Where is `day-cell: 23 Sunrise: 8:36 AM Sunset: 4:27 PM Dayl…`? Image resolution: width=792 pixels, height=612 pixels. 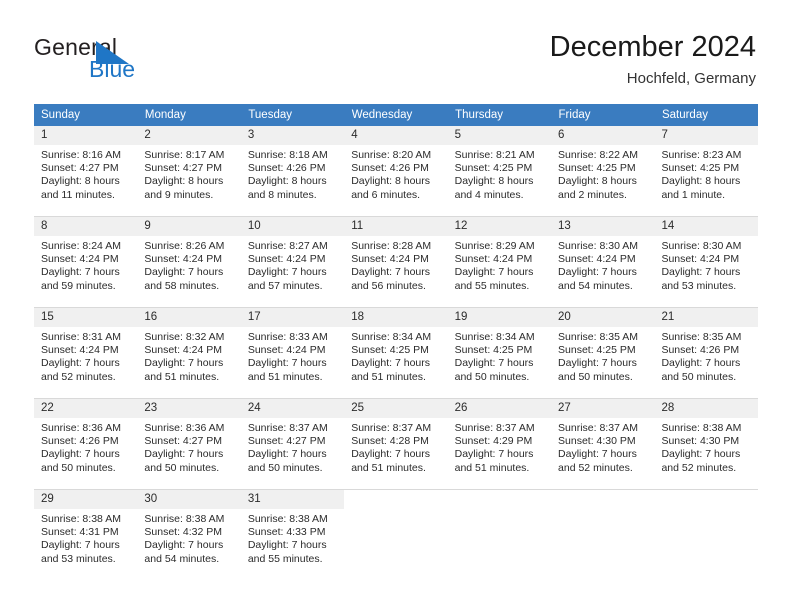 day-cell: 23 Sunrise: 8:36 AM Sunset: 4:27 PM Dayl… is located at coordinates (189, 436).